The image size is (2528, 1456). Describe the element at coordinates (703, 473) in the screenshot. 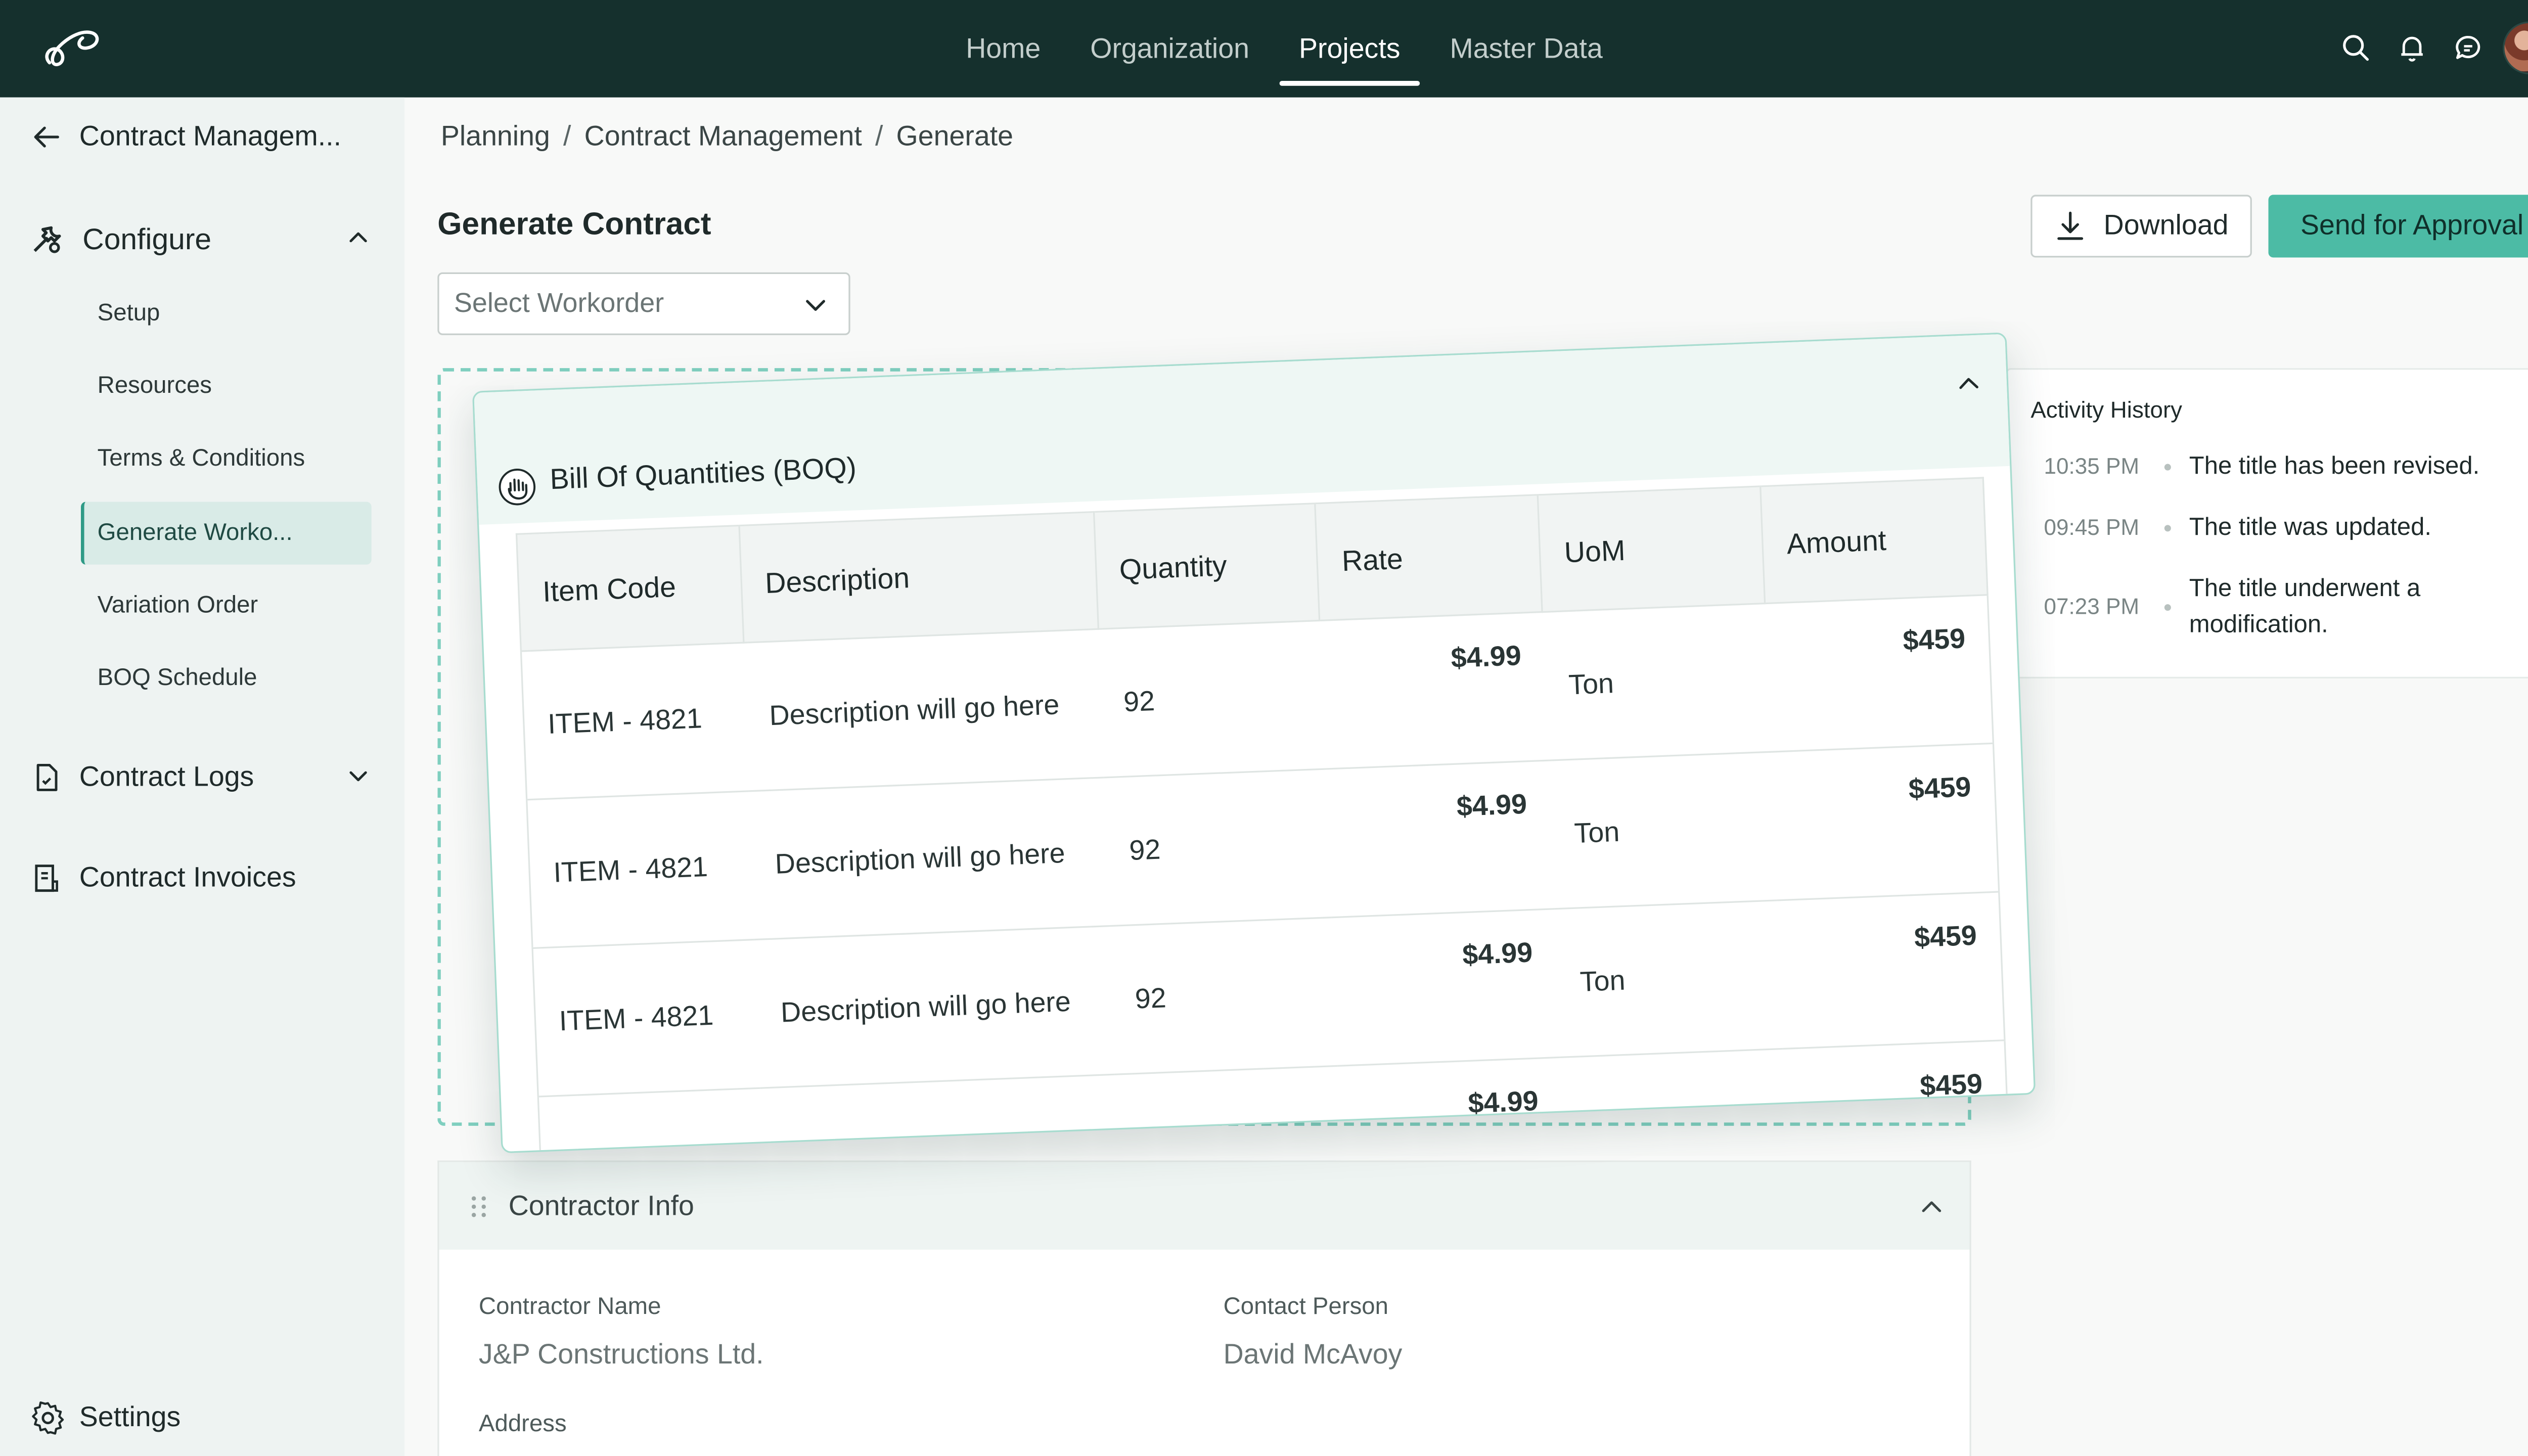

I see `boq-title: Bill Of Quantities (BOQ)` at that location.